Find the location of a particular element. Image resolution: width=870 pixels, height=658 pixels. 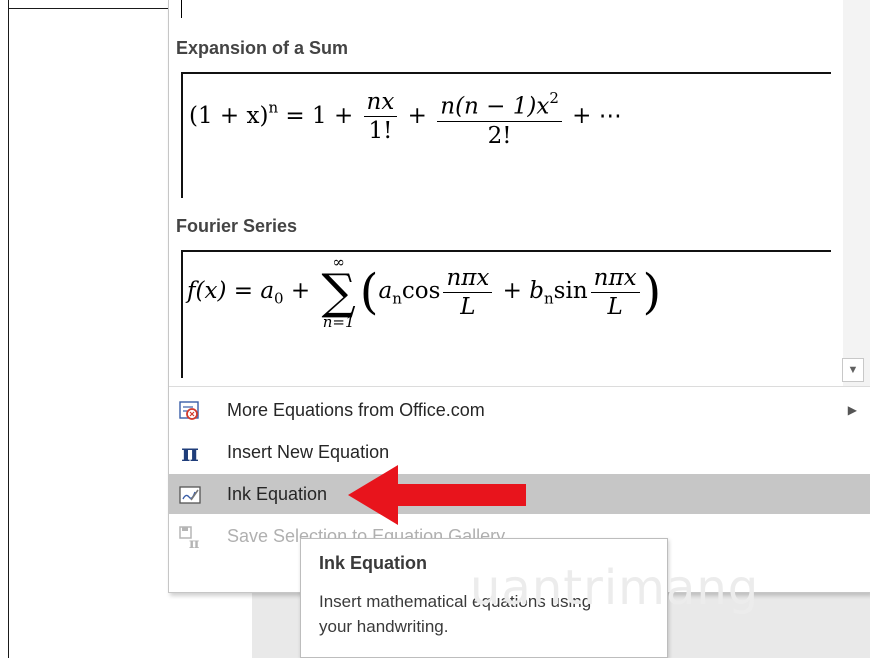

section-title-fourier: Fourier Series is located at coordinates (237, 226).